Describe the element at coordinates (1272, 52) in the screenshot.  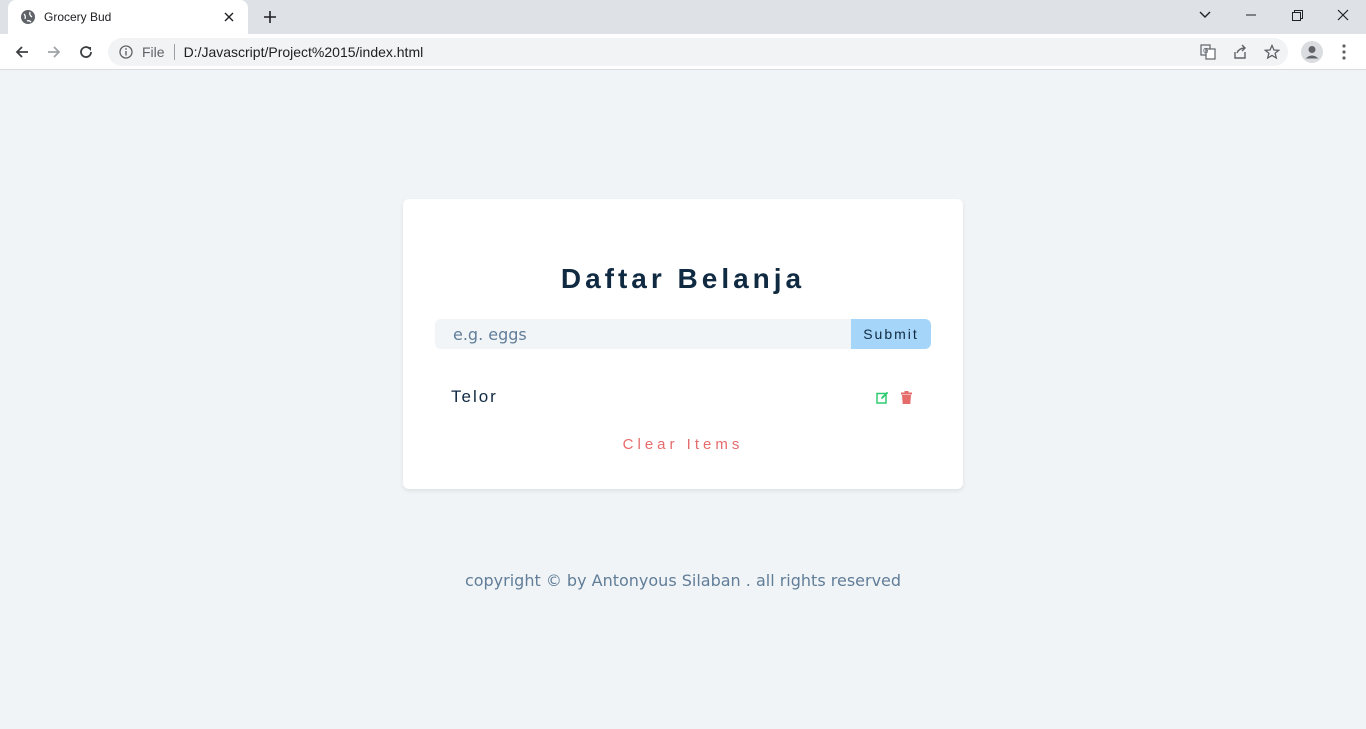
I see `bookmark-star-icon` at that location.